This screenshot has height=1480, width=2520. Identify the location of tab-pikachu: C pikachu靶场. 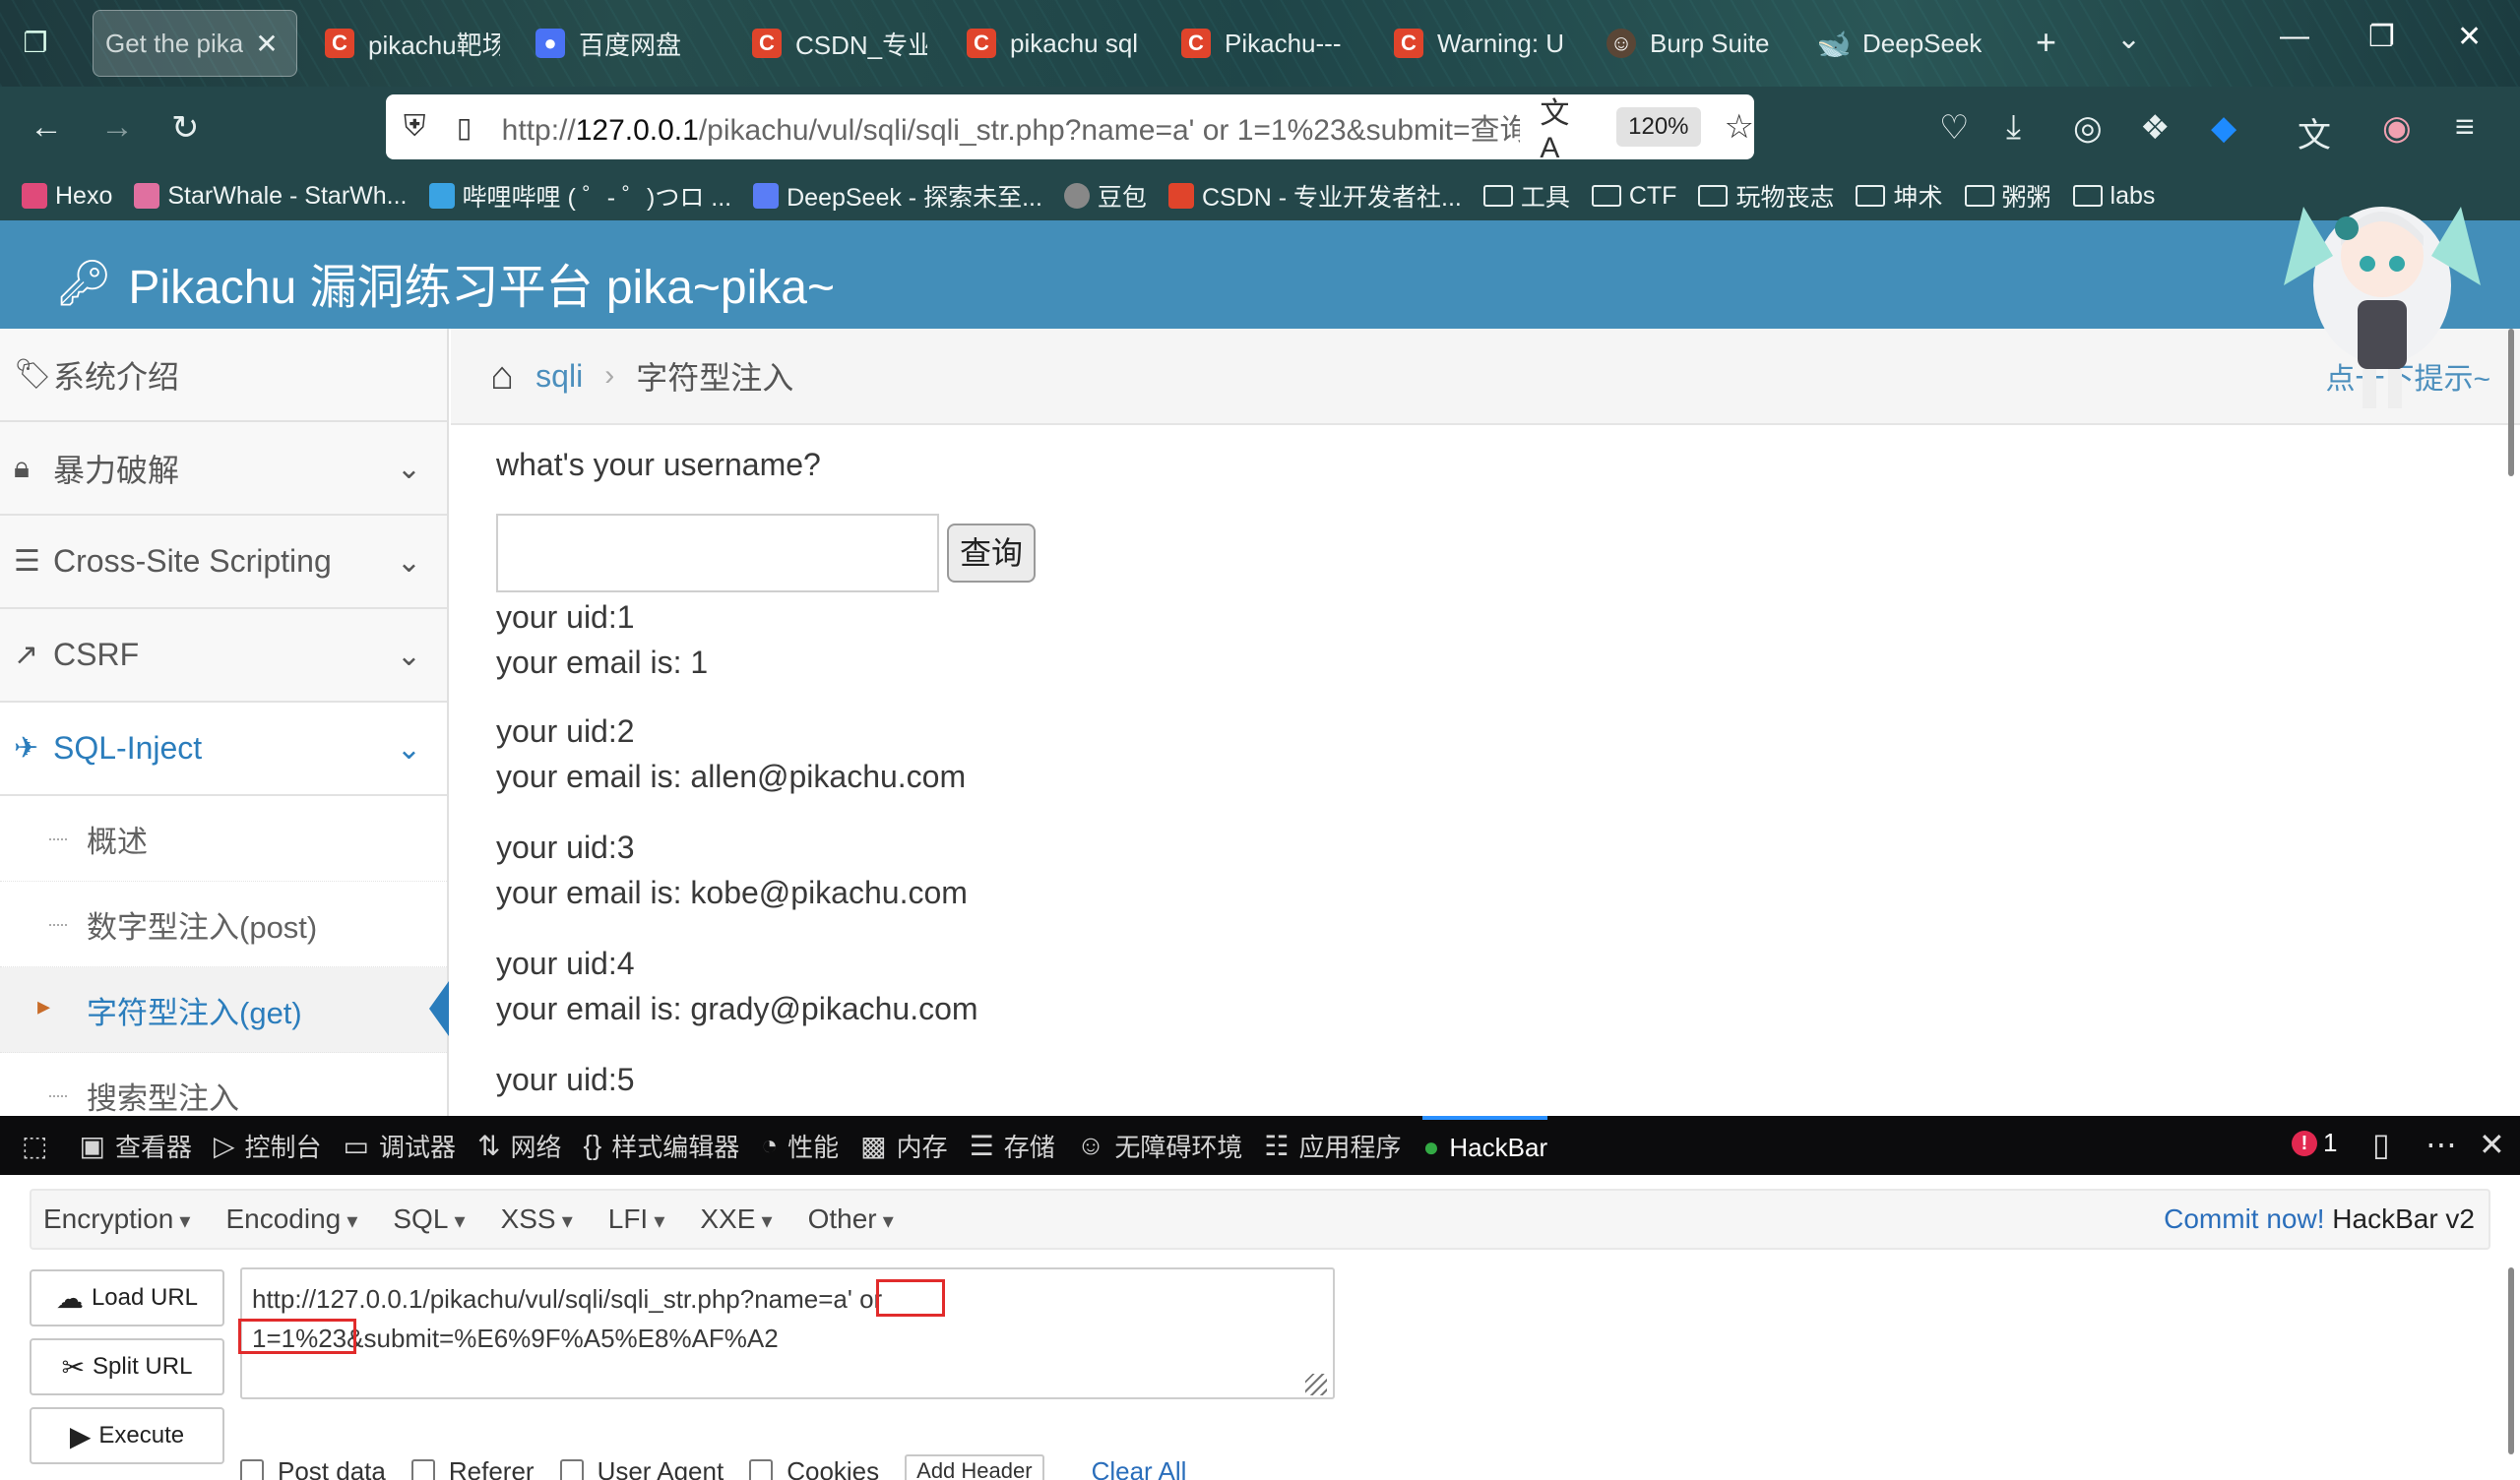
(406, 43).